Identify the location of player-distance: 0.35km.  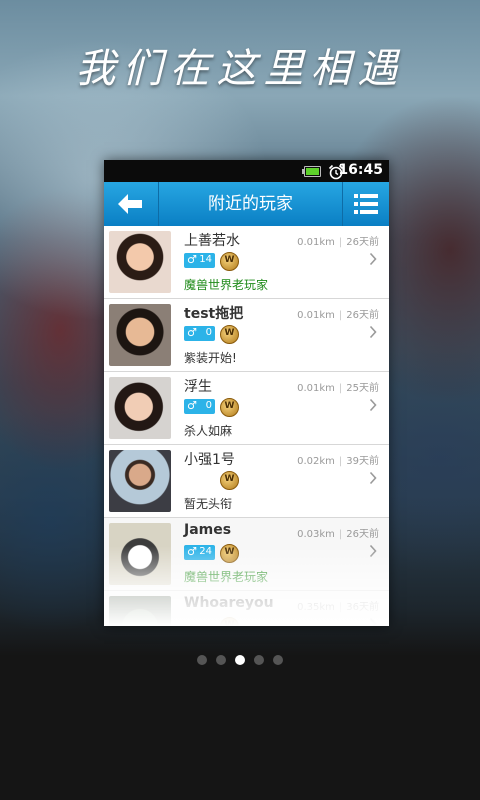
(316, 607).